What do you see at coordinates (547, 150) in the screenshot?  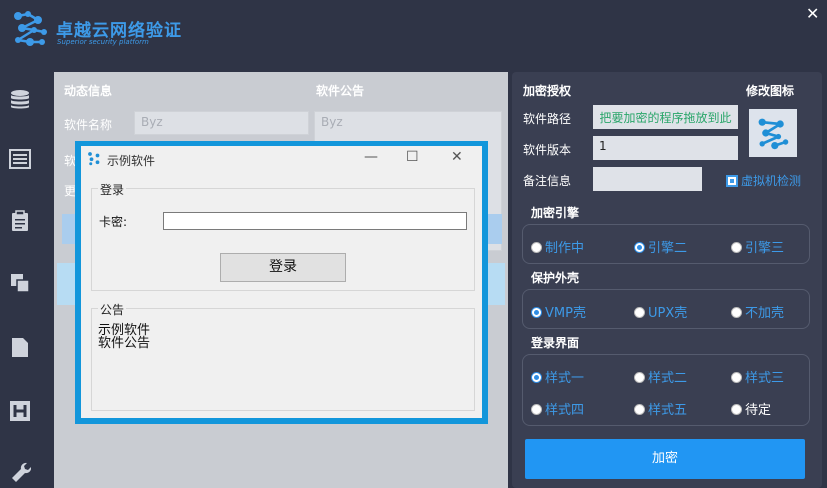 I see `version-label: 软件版本` at bounding box center [547, 150].